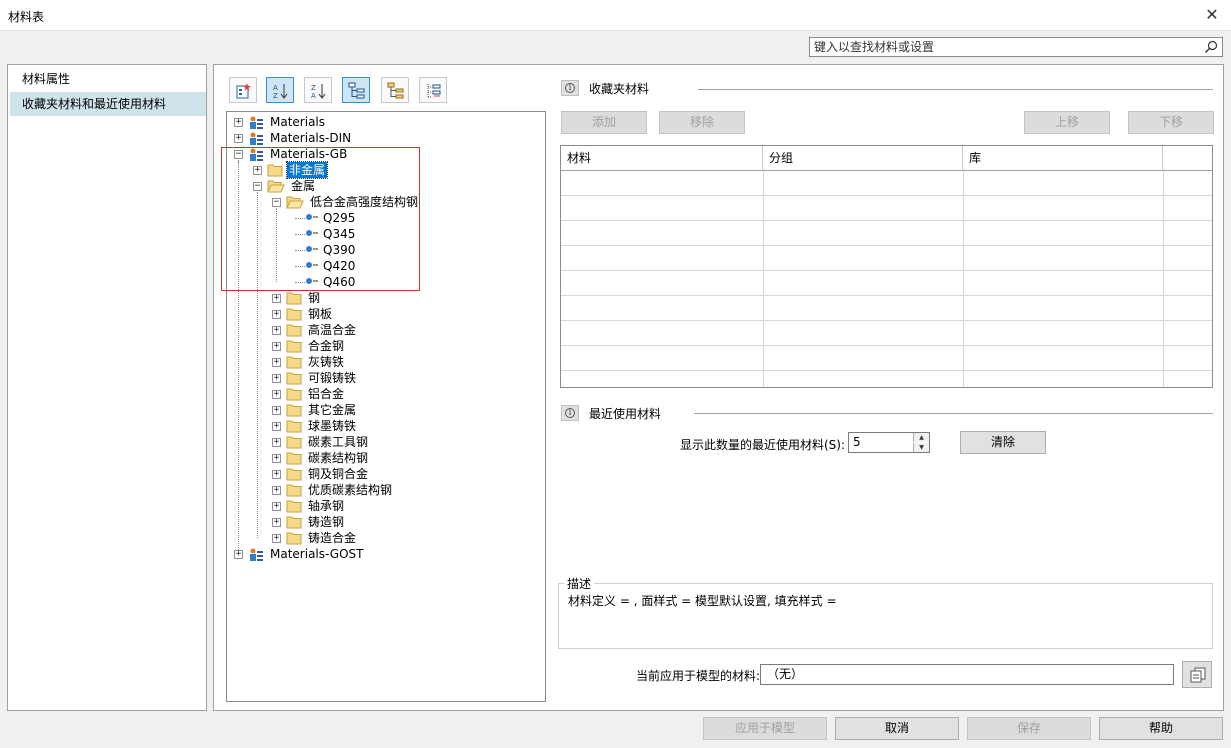 The height and width of the screenshot is (748, 1231). I want to click on tree-item-folder: 钢, so click(314, 298).